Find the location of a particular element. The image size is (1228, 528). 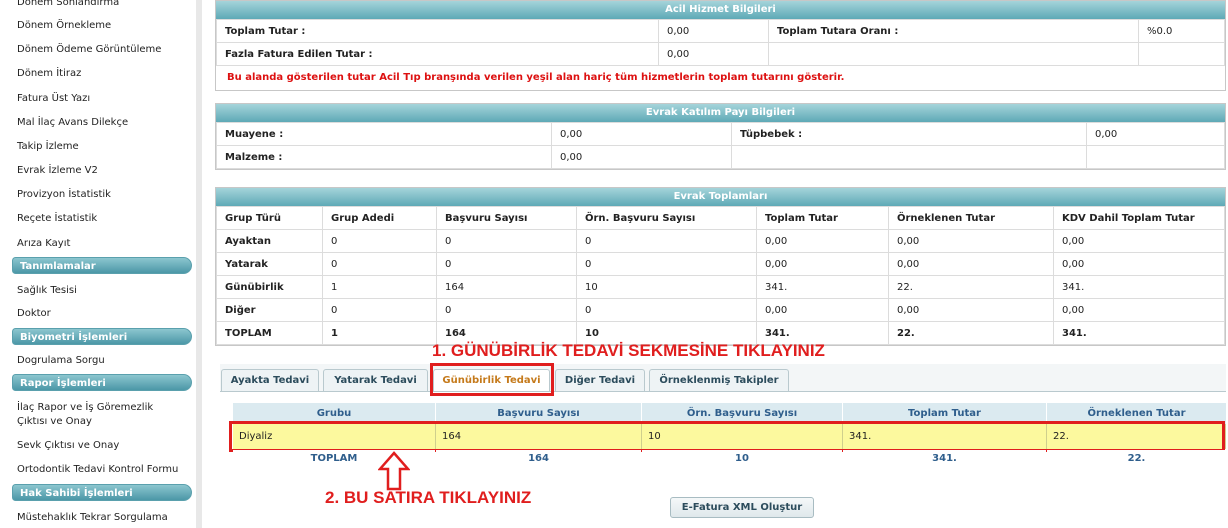

sidebar-item-recete-istatistik: Reçete İstatistik is located at coordinates (57, 218).